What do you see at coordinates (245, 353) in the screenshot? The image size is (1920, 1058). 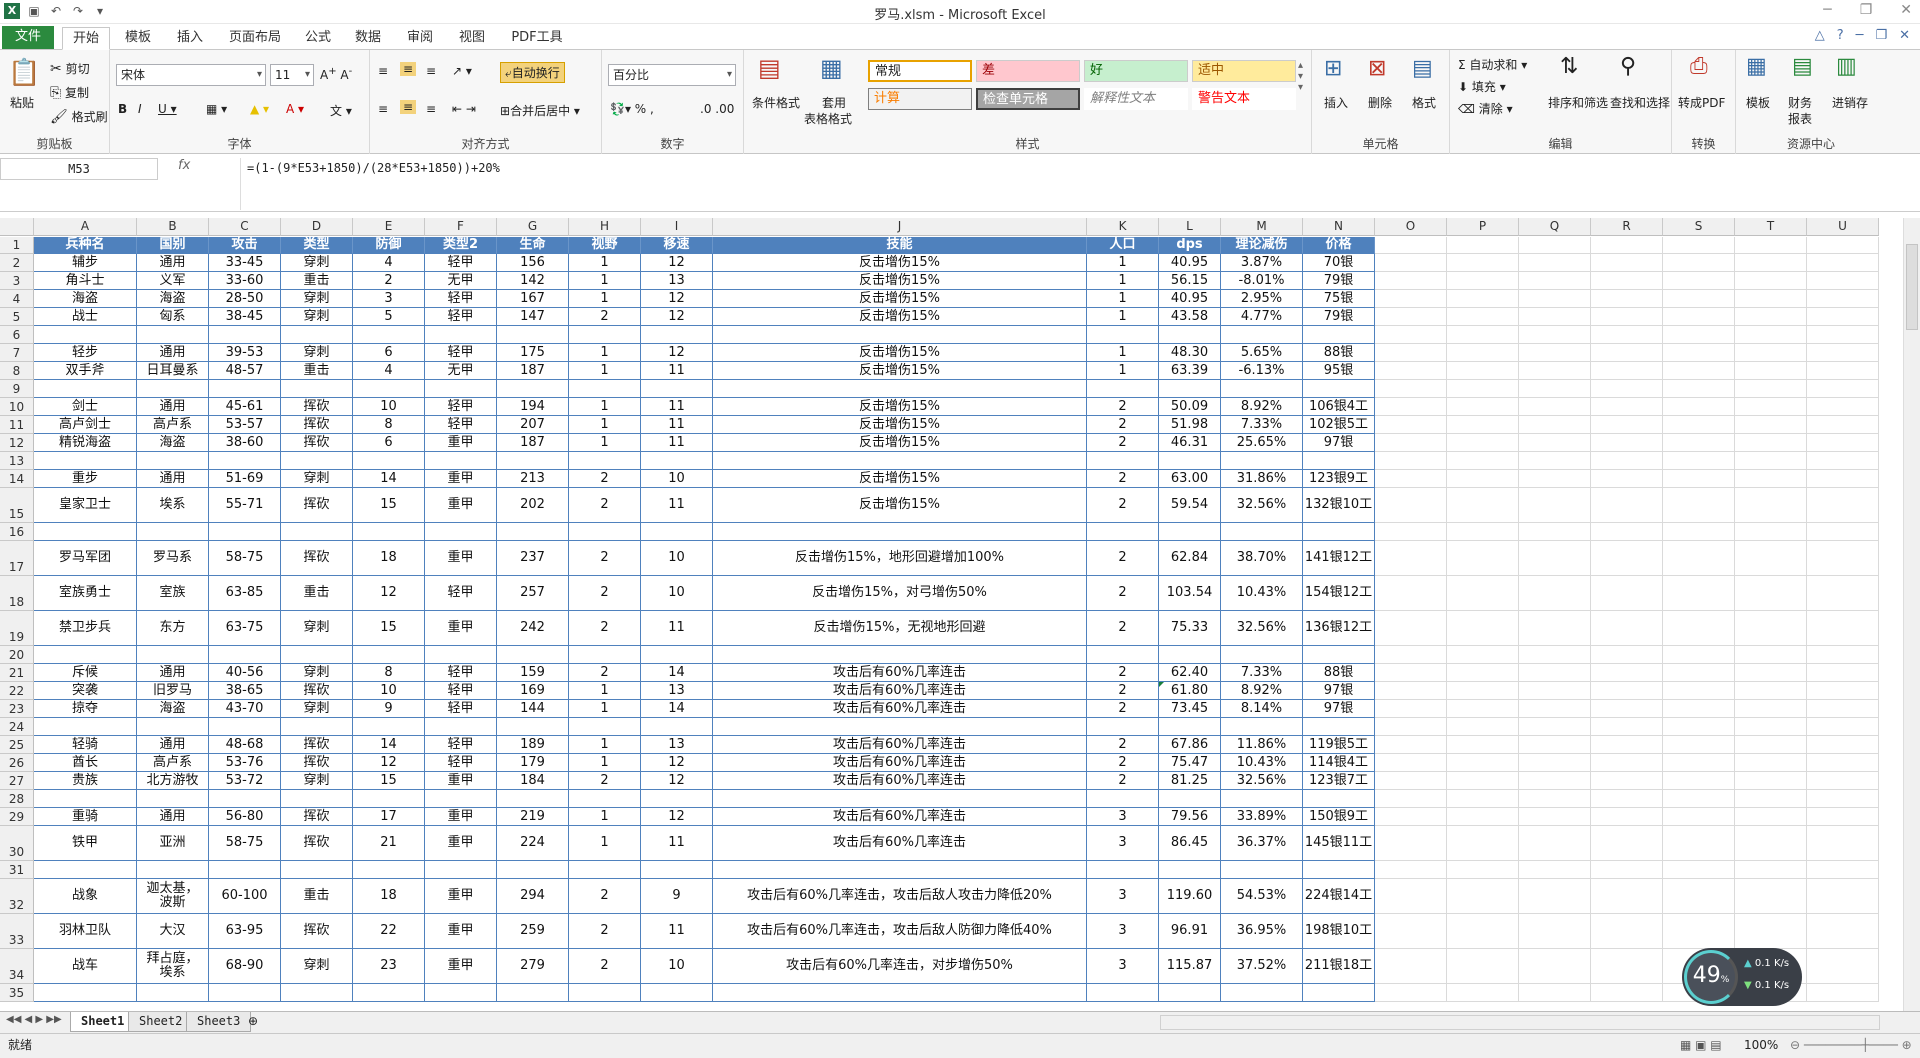 I see `table-cell: 39-53` at bounding box center [245, 353].